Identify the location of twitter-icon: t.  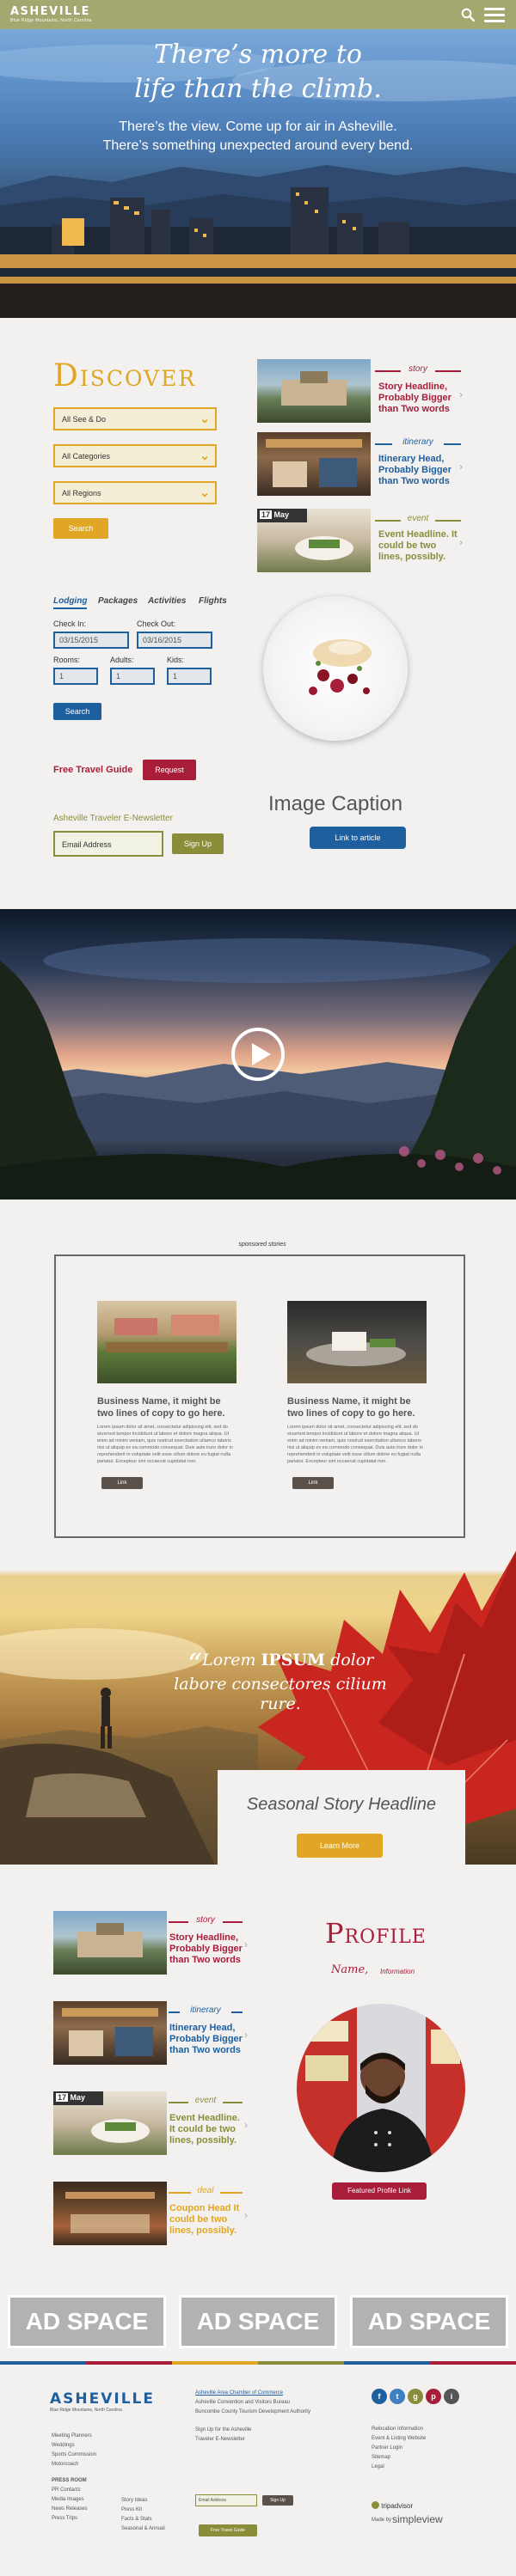
(397, 2396).